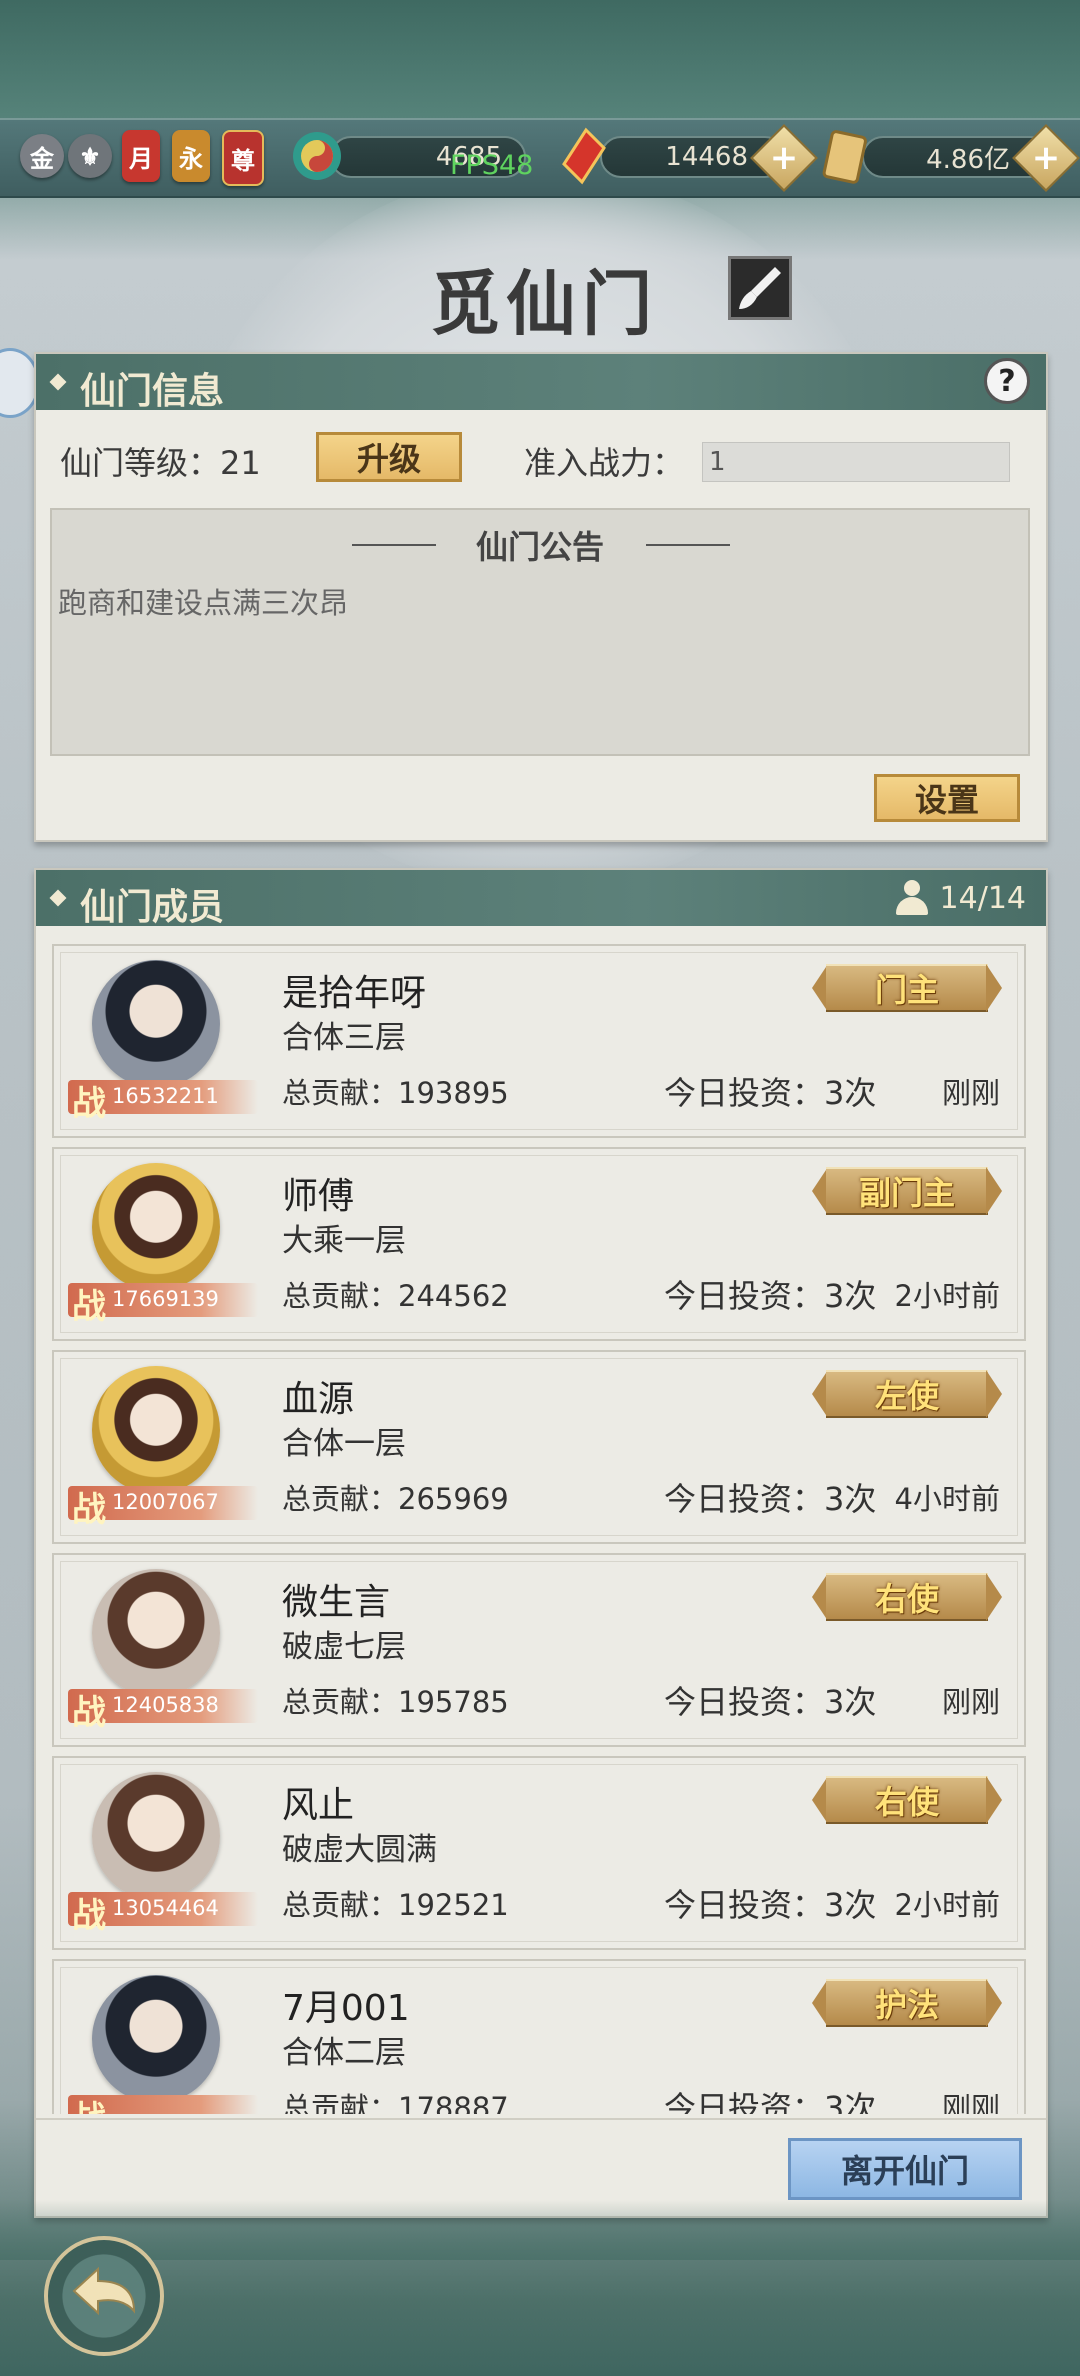  I want to click on member-name: 风止, so click(318, 1805).